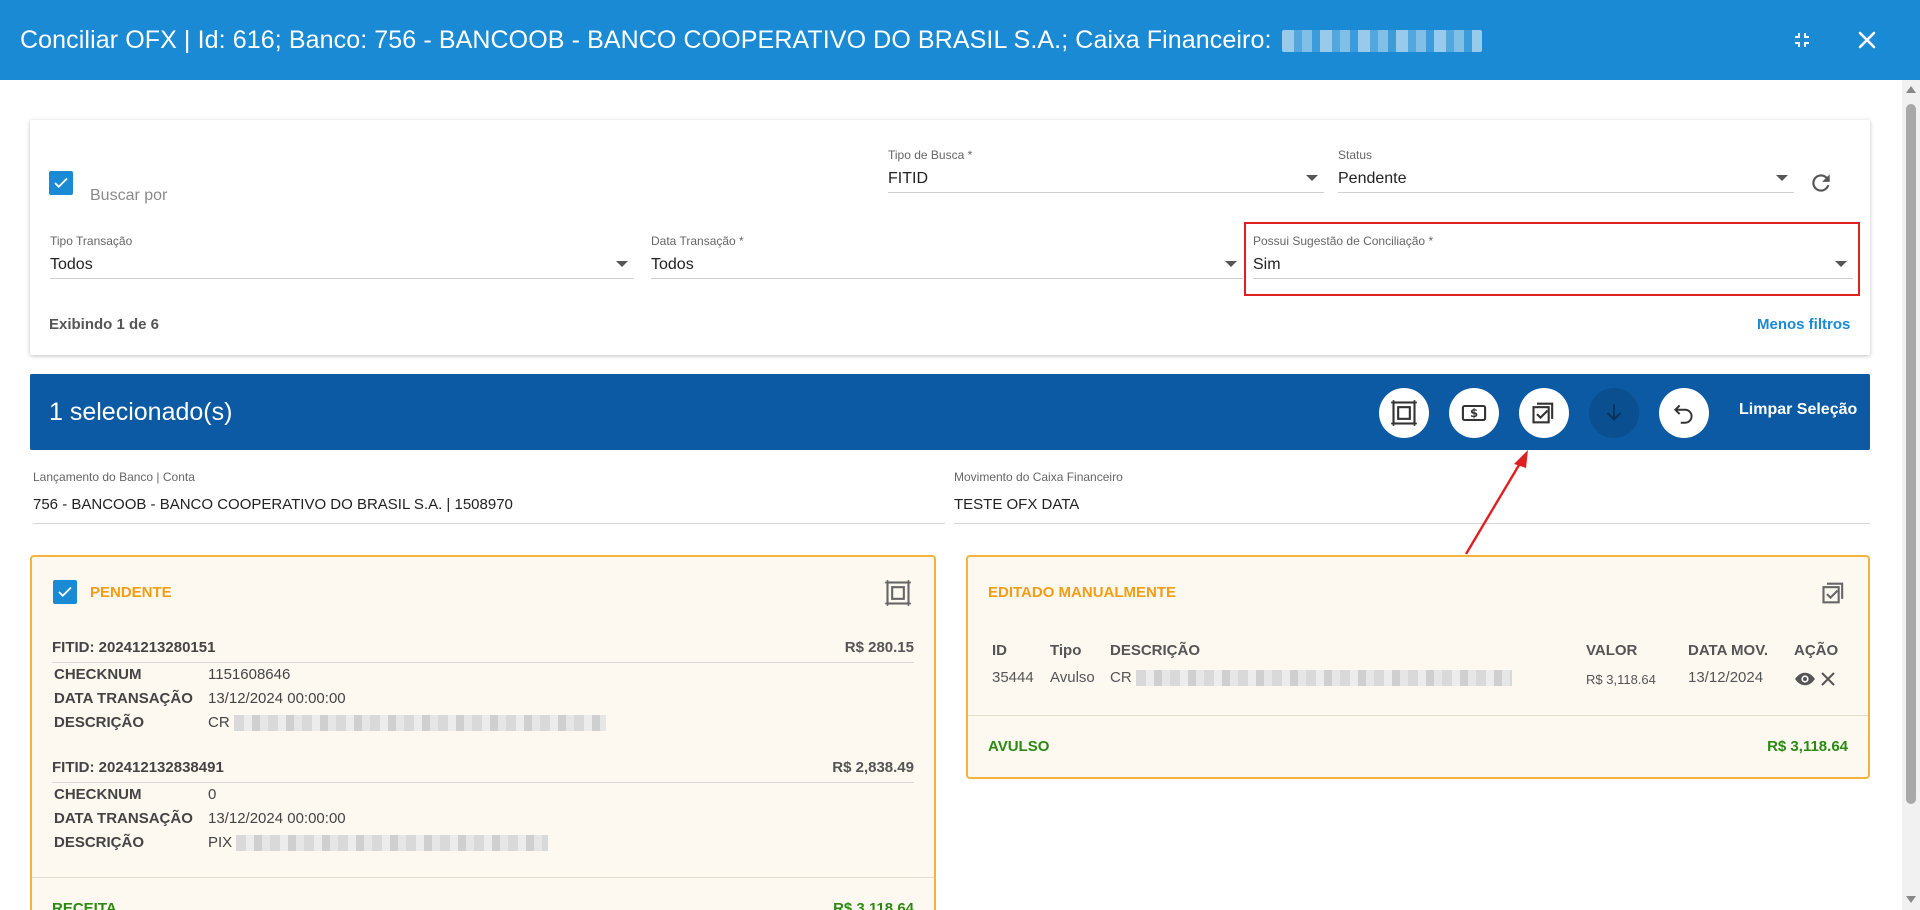  Describe the element at coordinates (1807, 746) in the screenshot. I see `manual-footer-amount: R$ 3,118.64` at that location.